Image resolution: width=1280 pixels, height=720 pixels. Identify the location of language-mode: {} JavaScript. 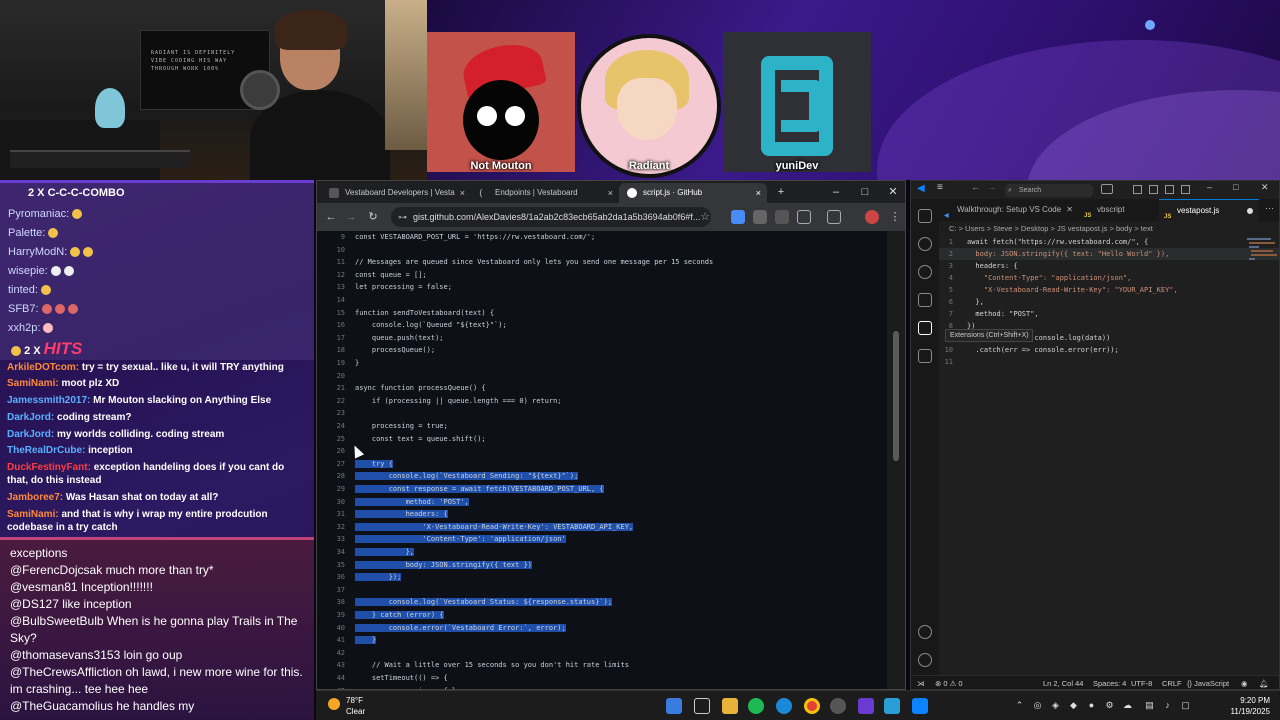
(1208, 682).